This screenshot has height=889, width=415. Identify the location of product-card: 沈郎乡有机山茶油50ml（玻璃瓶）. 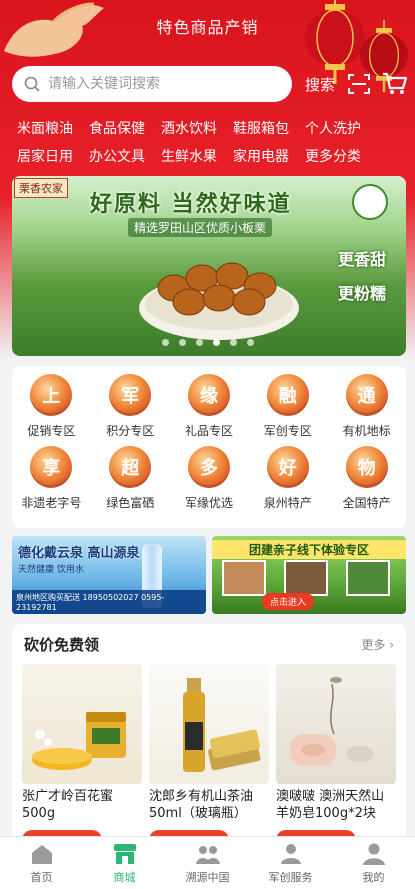
(209, 754).